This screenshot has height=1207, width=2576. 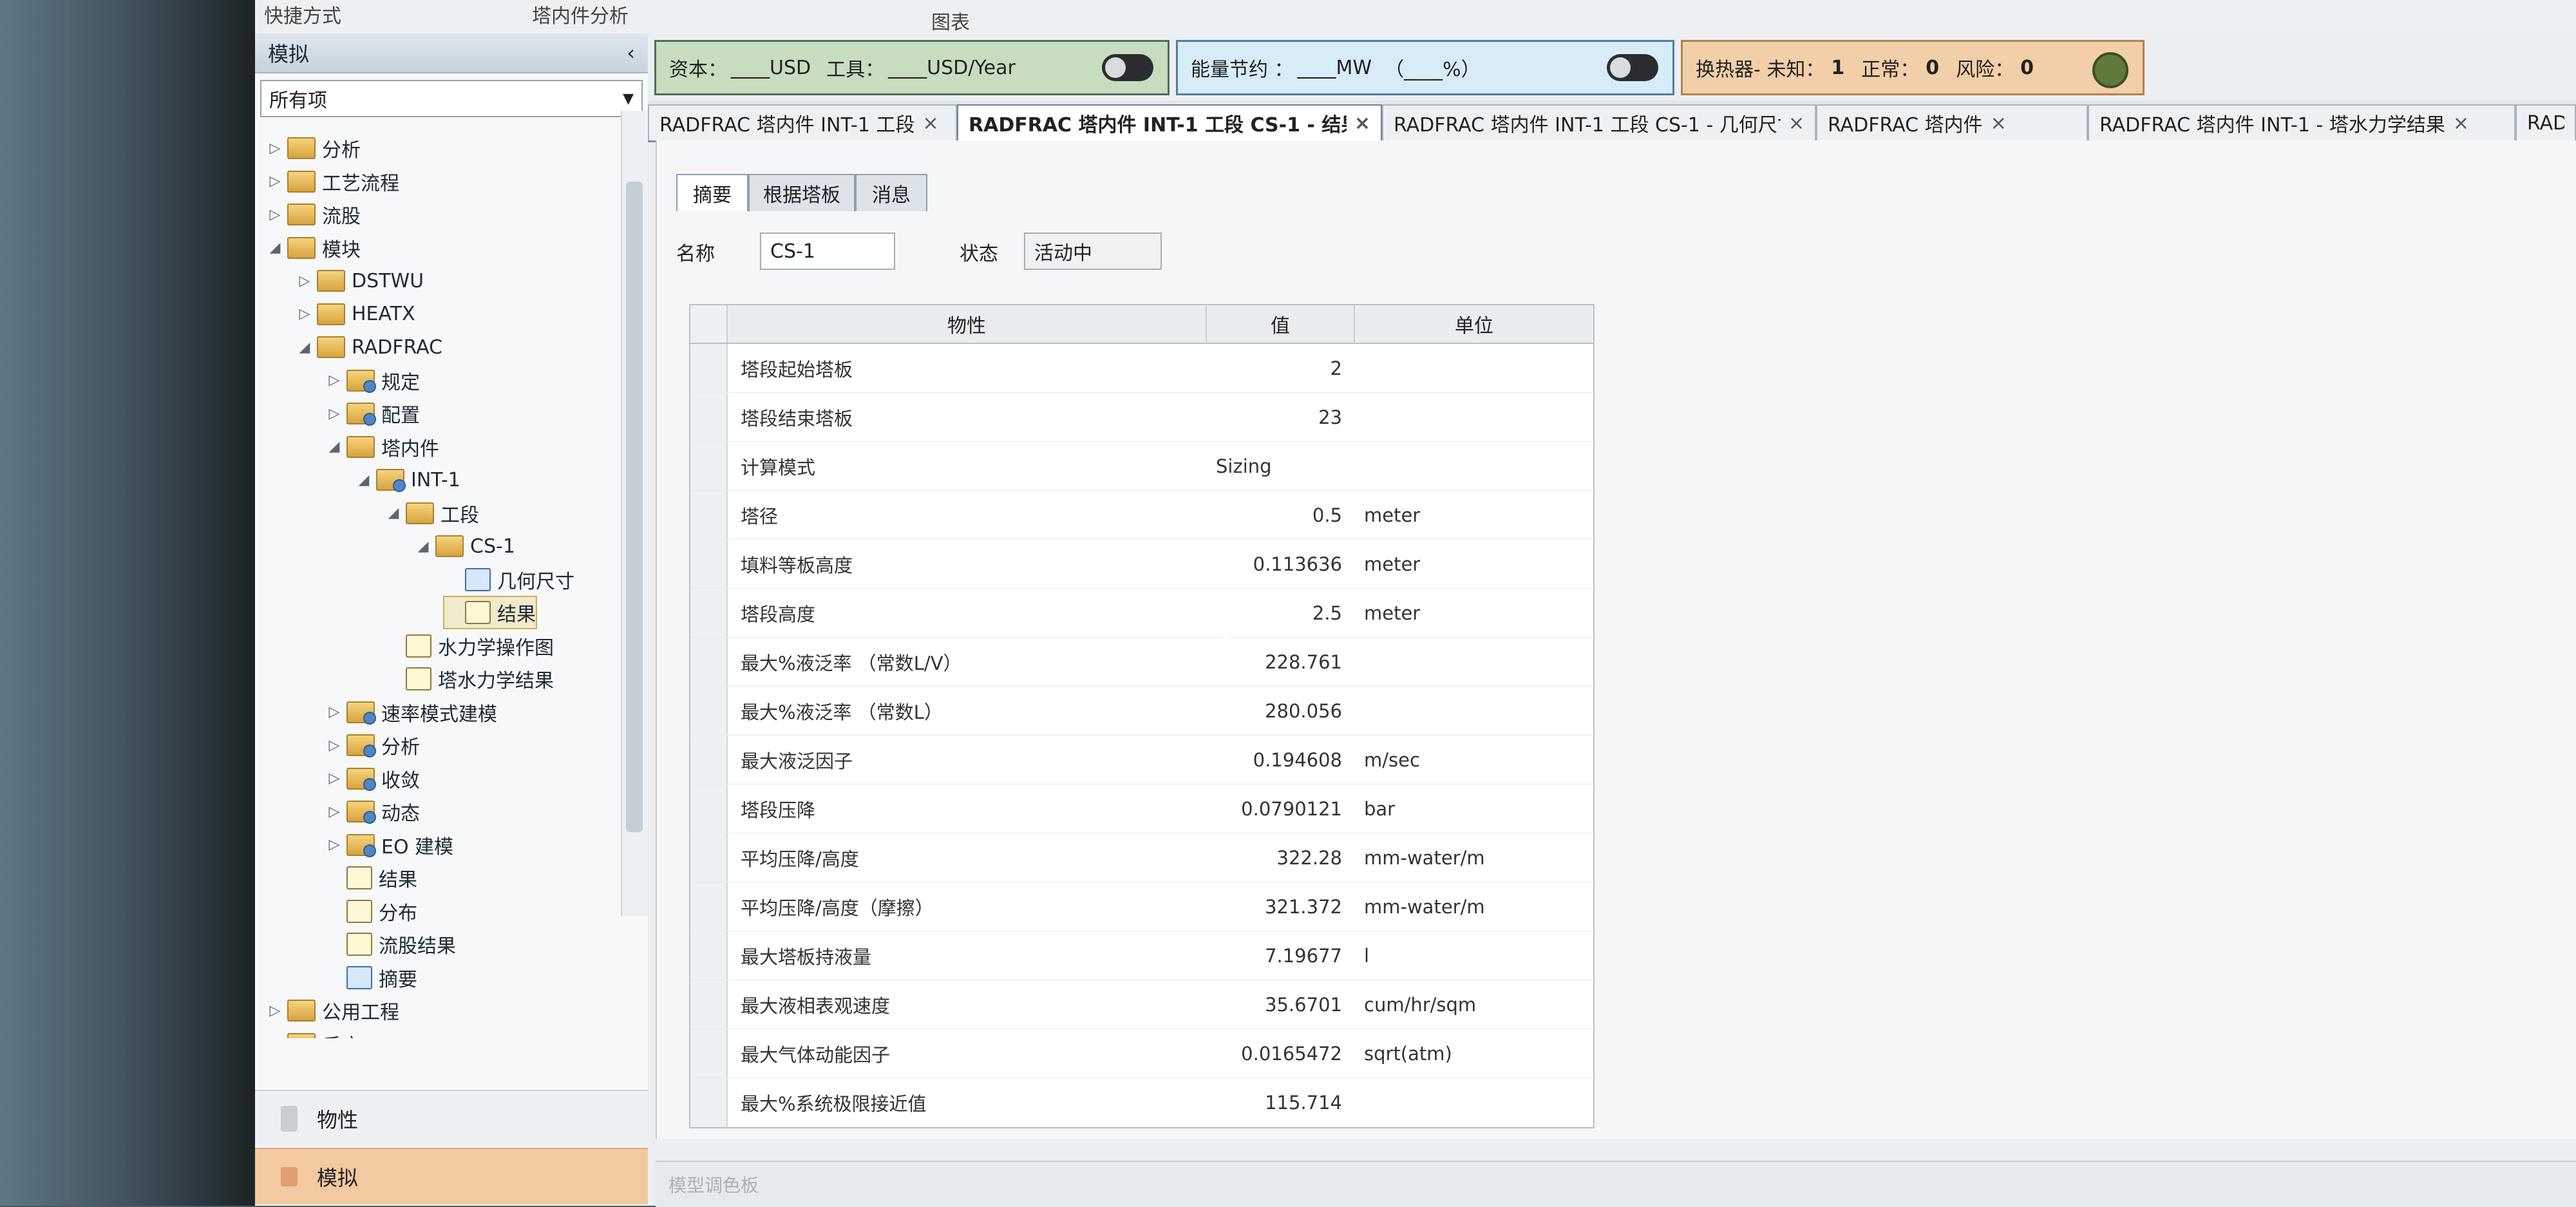 What do you see at coordinates (1141, 613) in the screenshot?
I see `table-row: 塔段高度 2.5 meter` at bounding box center [1141, 613].